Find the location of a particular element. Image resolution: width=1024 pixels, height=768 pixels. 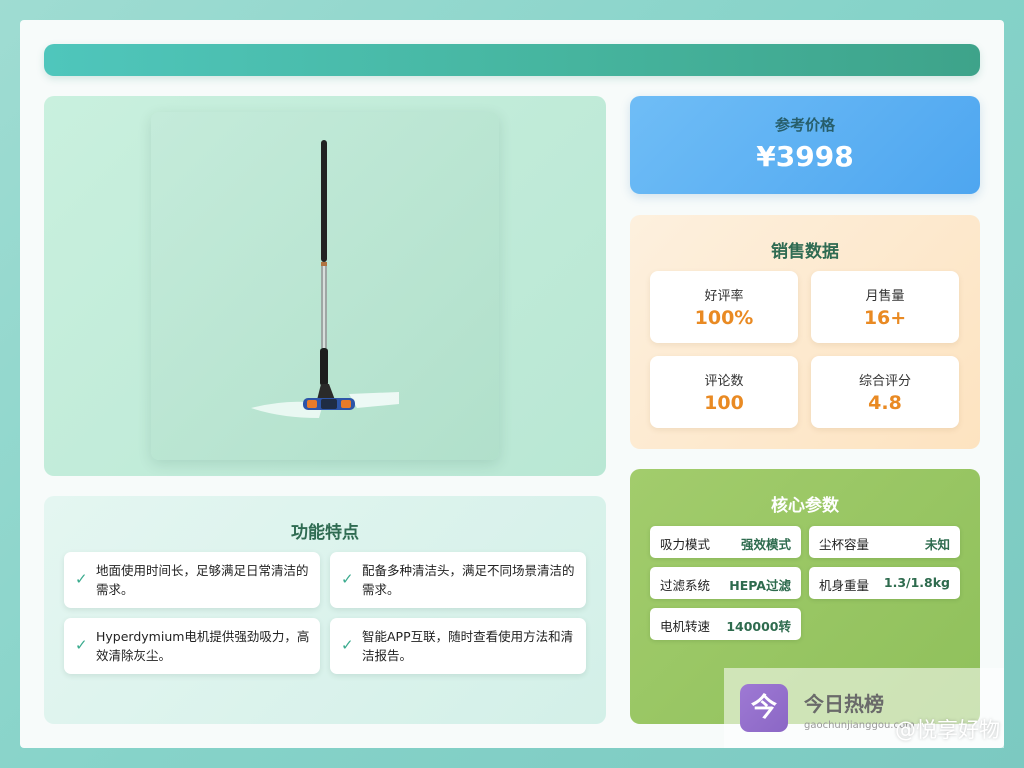

stat-label: 好评率 is located at coordinates (724, 296).